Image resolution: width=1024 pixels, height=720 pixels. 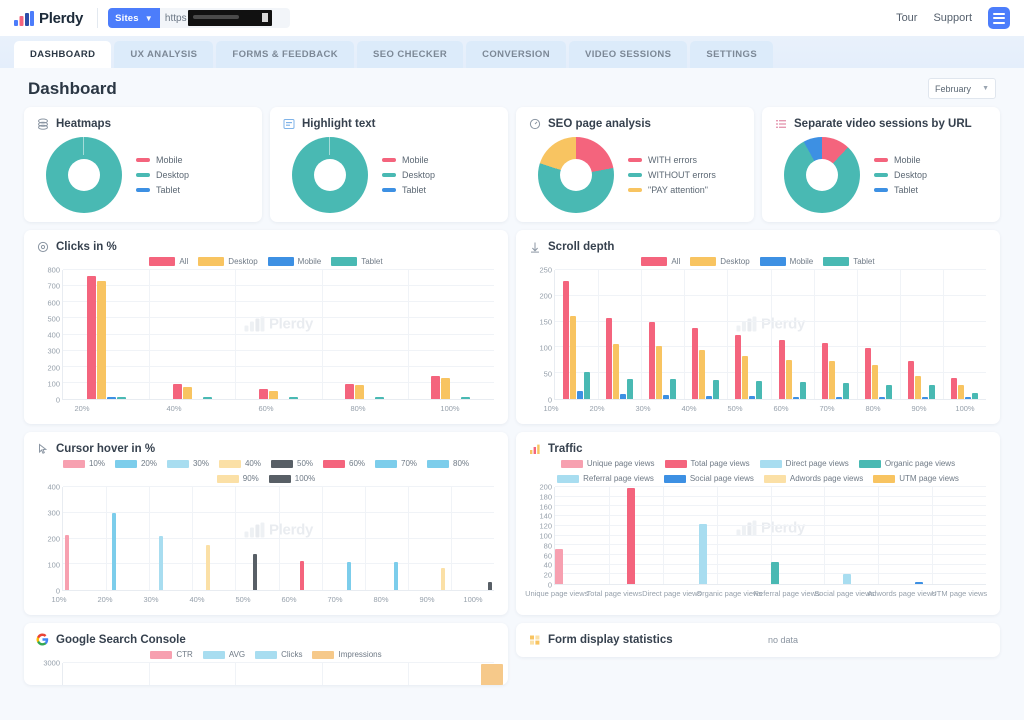 What do you see at coordinates (143, 164) in the screenshot?
I see `card-heatmaps: Heatmaps Mobile Desktop Tablet` at bounding box center [143, 164].